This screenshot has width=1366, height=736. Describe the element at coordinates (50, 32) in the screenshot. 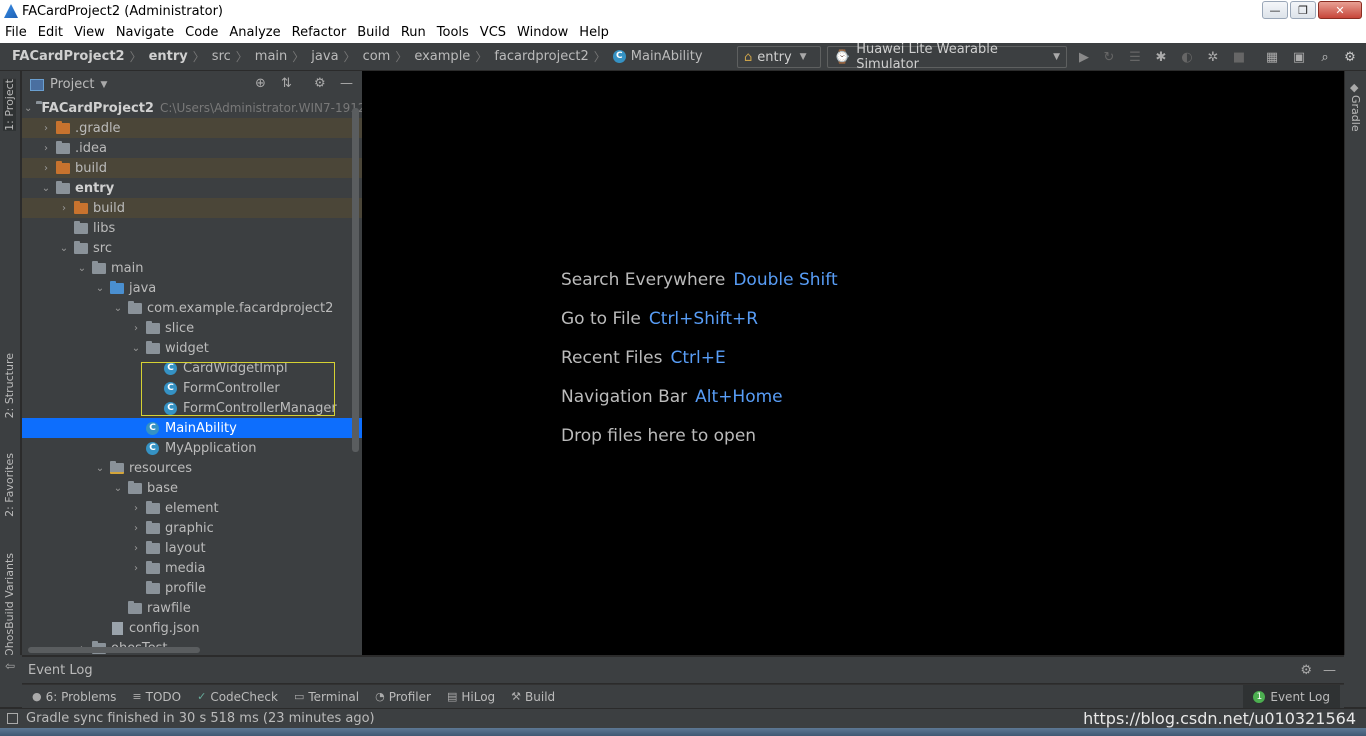

I see `menu-edit: Edit` at that location.